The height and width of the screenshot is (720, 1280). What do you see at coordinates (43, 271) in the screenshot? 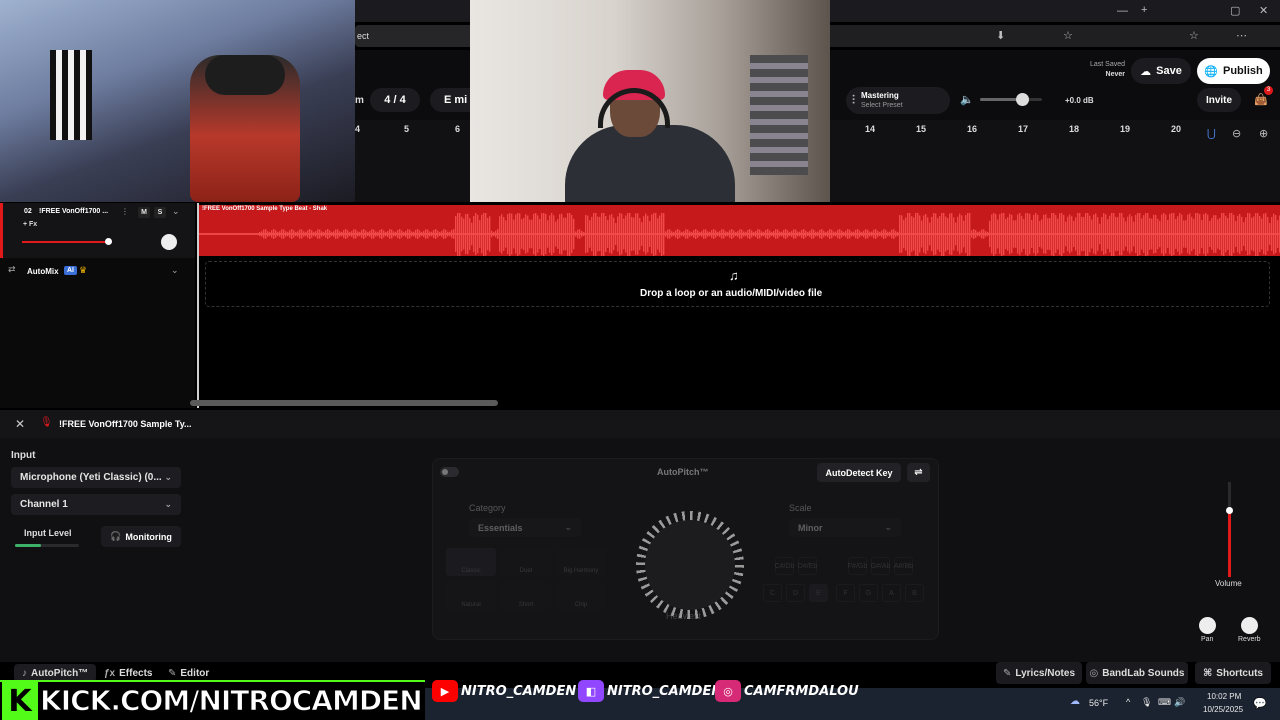
I see `automix-label: AutoMix` at bounding box center [43, 271].